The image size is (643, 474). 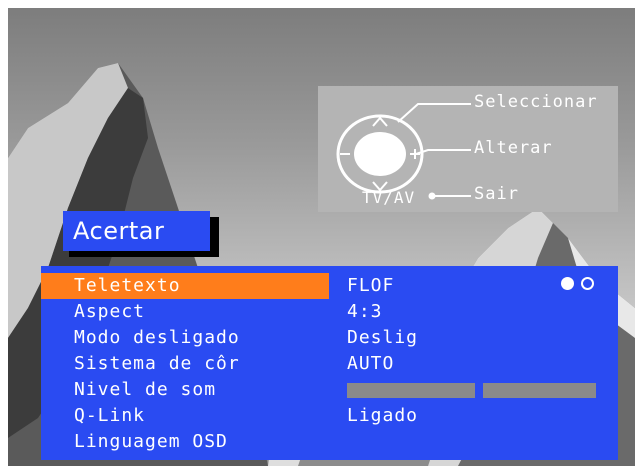 What do you see at coordinates (157, 337) in the screenshot?
I see `menu-item-label: Modo desligado` at bounding box center [157, 337].